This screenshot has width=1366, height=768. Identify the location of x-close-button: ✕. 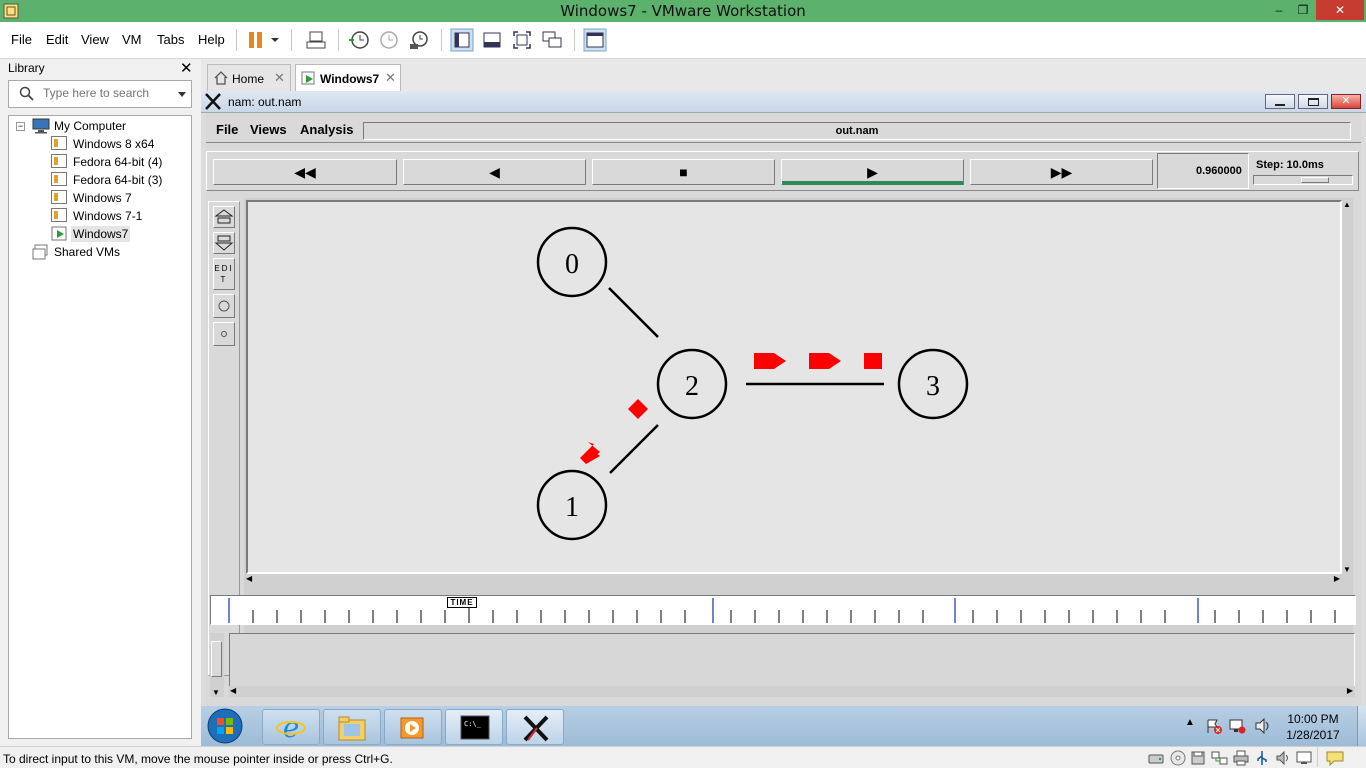
(1346, 101).